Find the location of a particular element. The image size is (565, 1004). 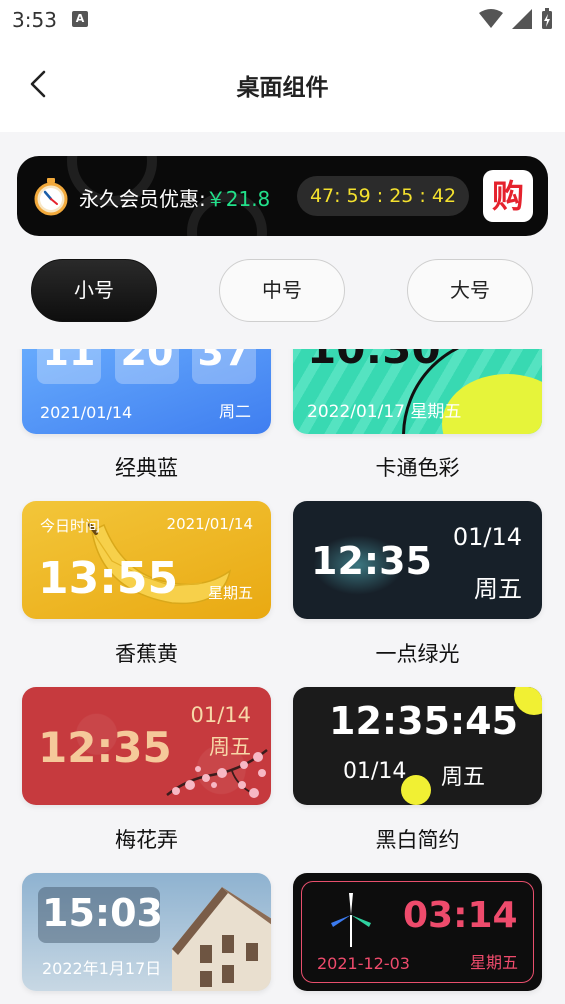

battery-icon is located at coordinates (547, 18).